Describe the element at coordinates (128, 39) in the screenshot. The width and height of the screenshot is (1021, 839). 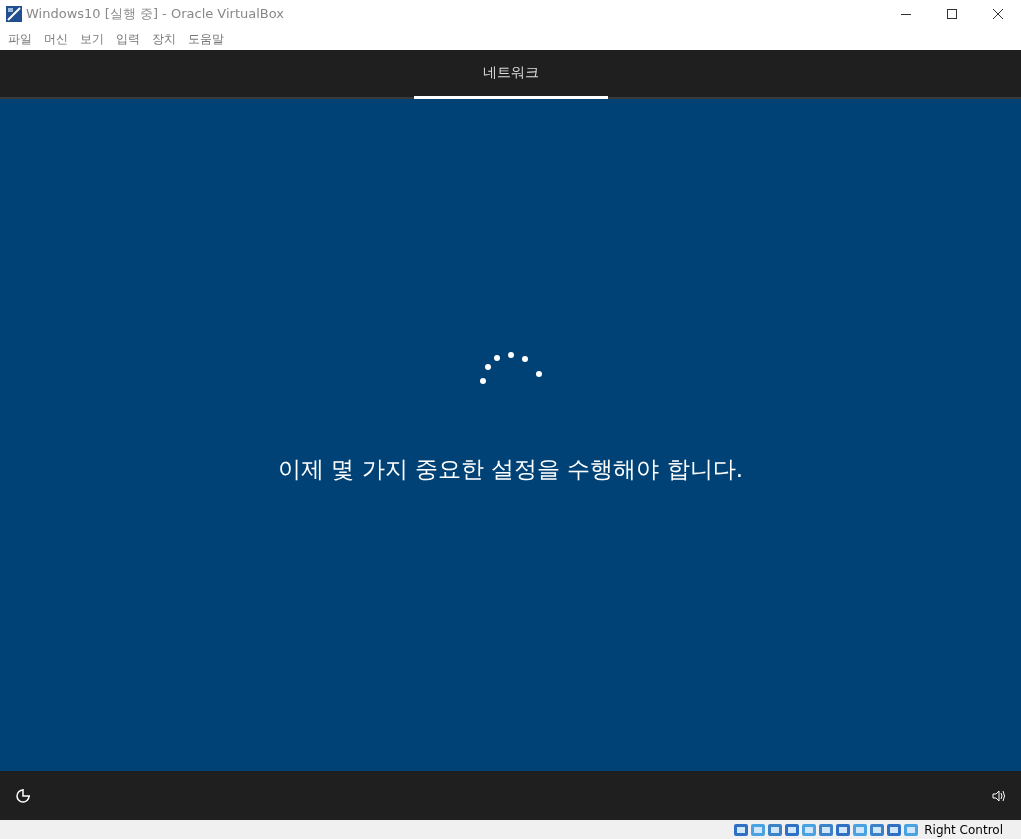
I see `menu-item: 입력` at that location.